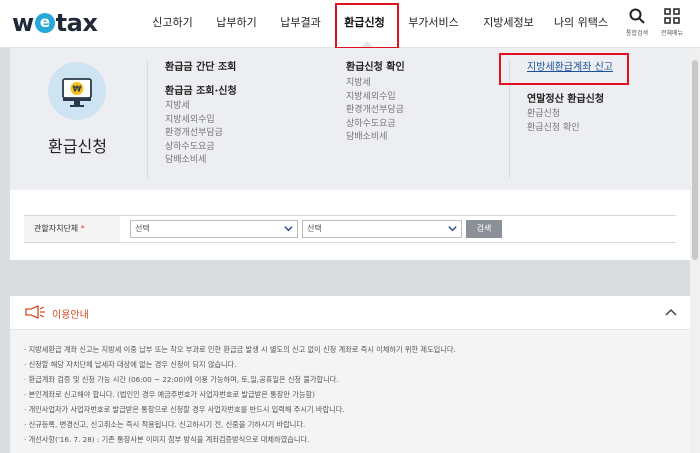 The width and height of the screenshot is (700, 453). What do you see at coordinates (570, 115) in the screenshot?
I see `menu-item: 환급신청` at bounding box center [570, 115].